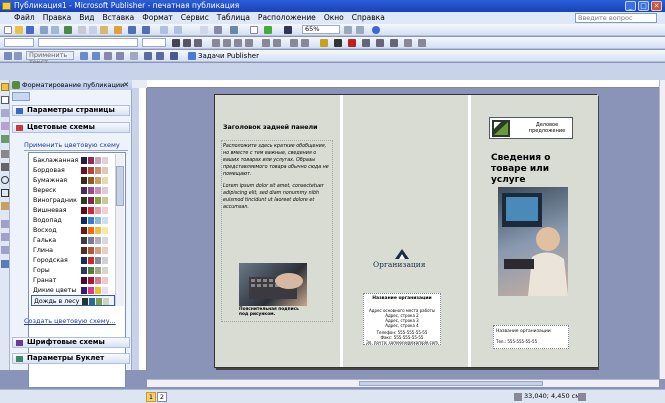 The height and width of the screenshot is (403, 665). What do you see at coordinates (5, 167) in the screenshot?
I see `arrow-tool-icon` at bounding box center [5, 167].